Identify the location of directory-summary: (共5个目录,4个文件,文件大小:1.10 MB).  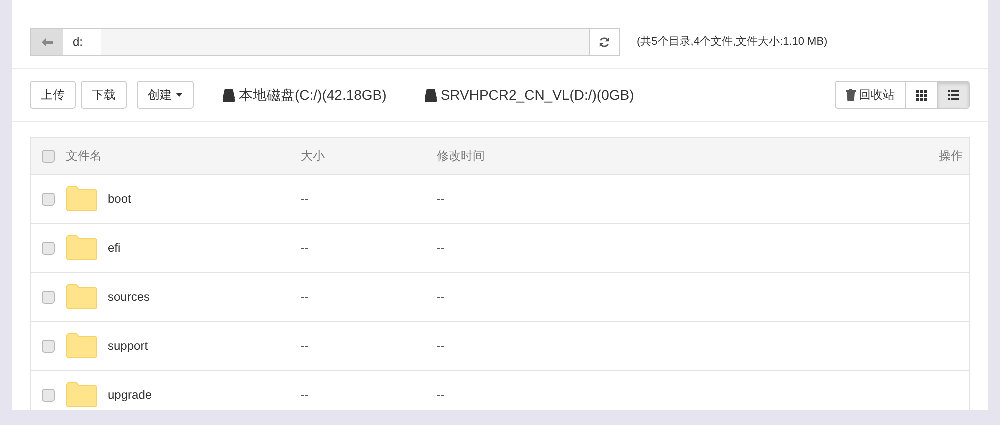
(732, 42).